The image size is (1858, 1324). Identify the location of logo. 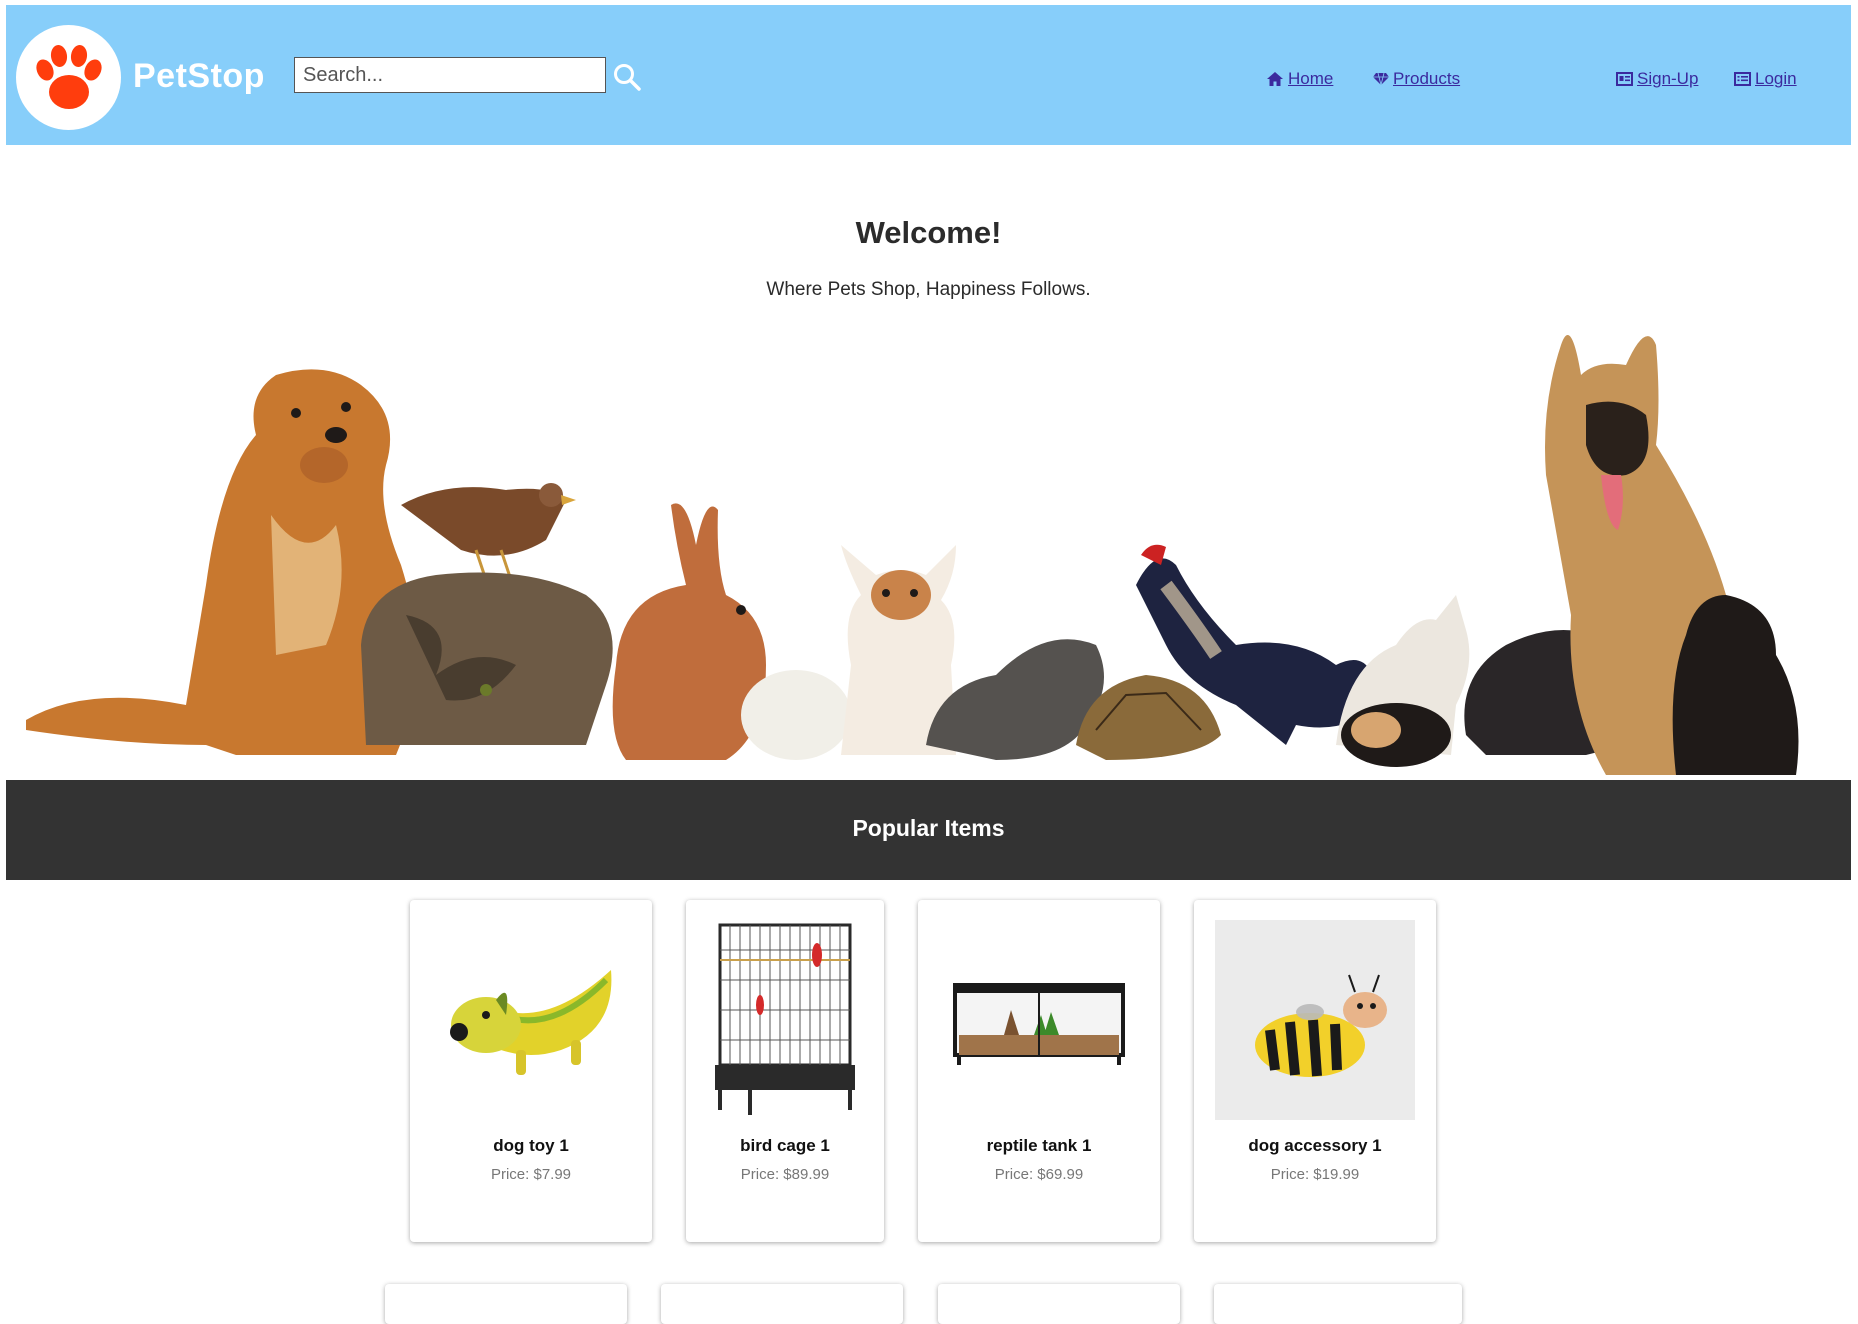
(68, 77).